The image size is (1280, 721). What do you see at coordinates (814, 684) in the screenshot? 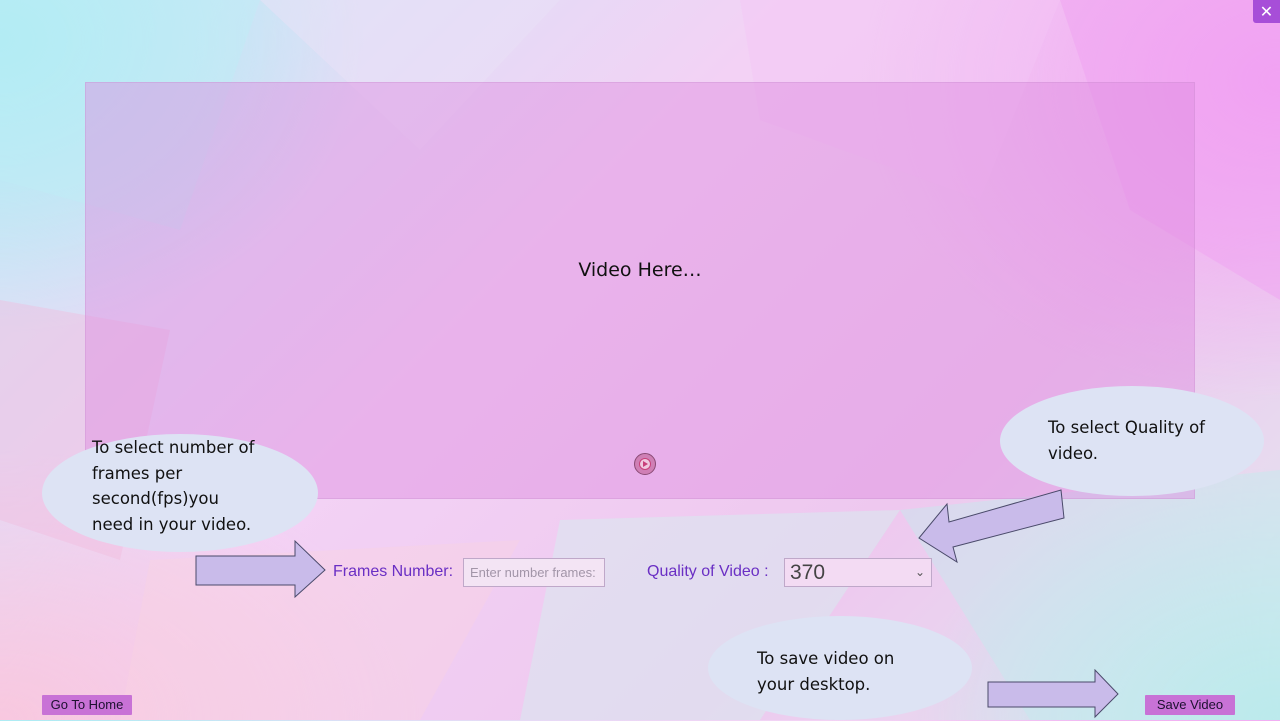
I see `callout-line: your desktop.` at bounding box center [814, 684].